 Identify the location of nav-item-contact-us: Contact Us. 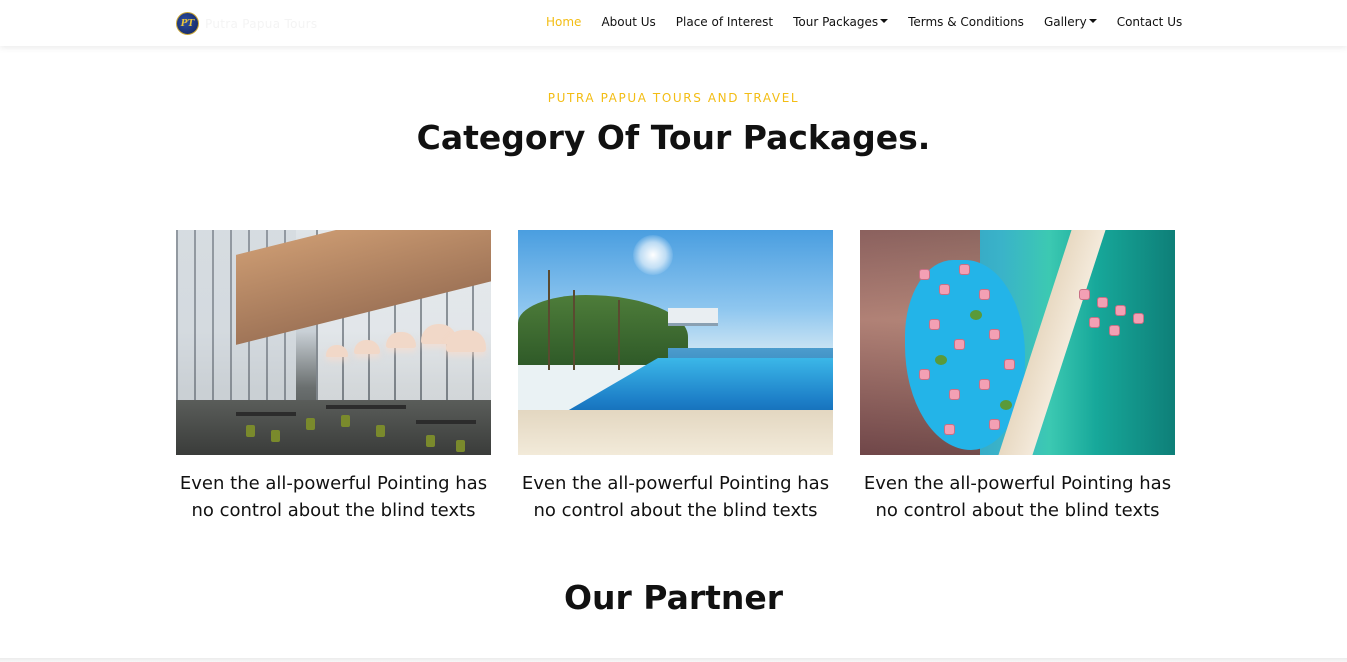
(1150, 22).